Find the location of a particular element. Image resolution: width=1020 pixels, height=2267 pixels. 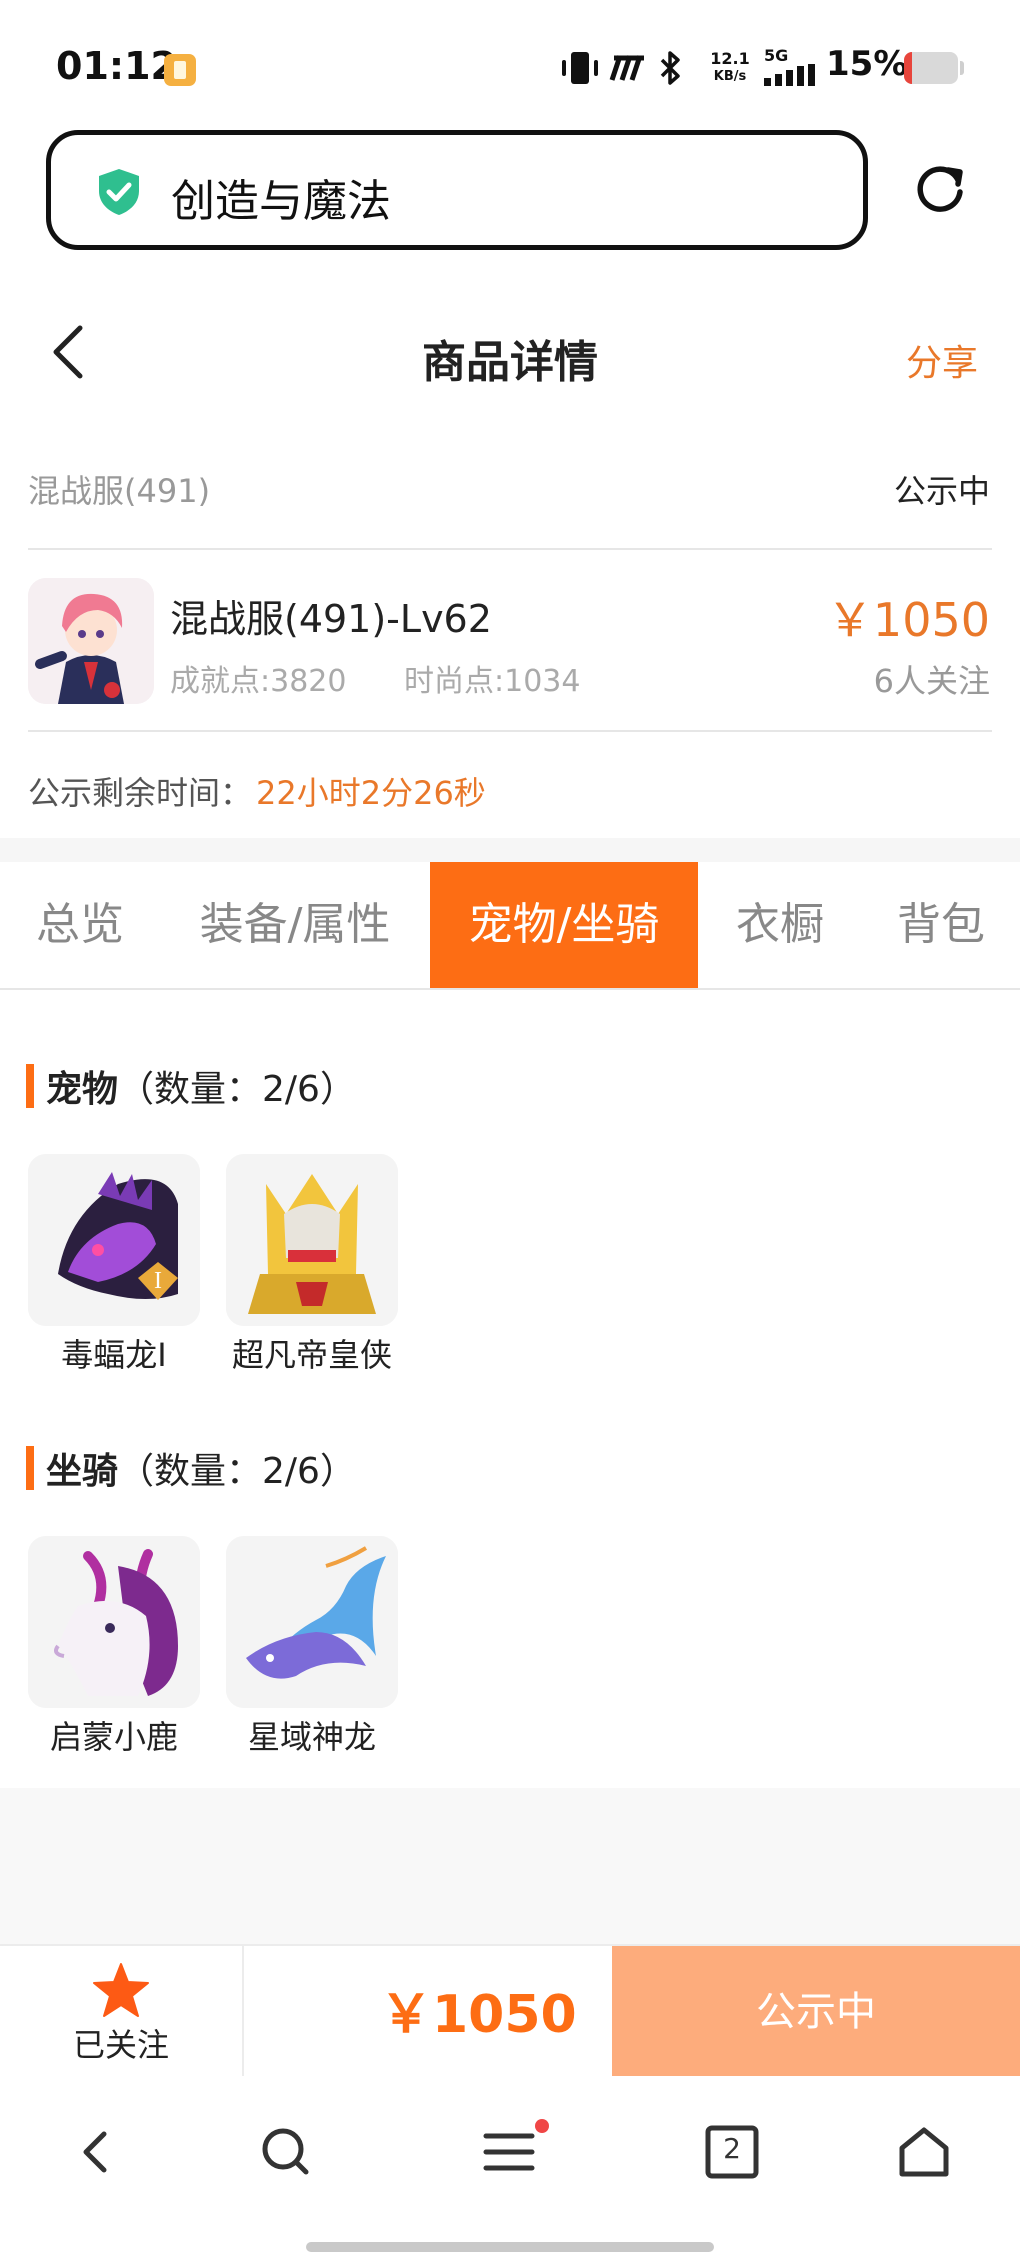

reload-icon is located at coordinates (940, 190).